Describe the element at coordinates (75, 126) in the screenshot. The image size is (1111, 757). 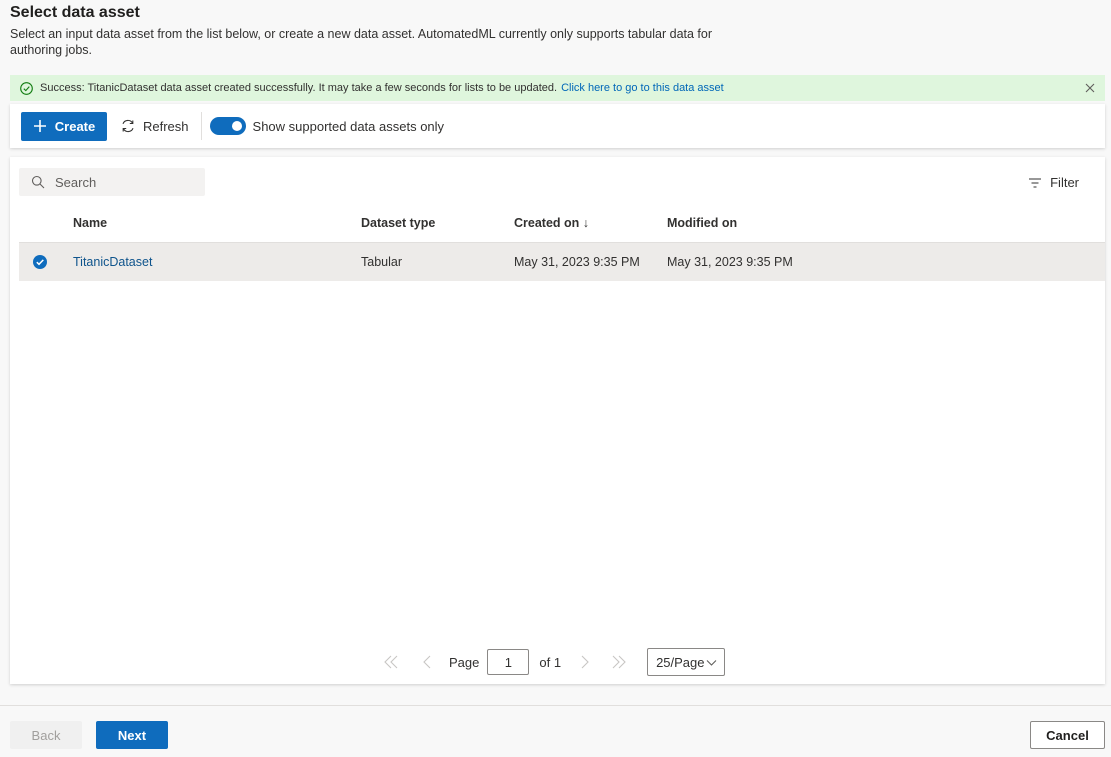
I see `create-button-label: Create` at that location.